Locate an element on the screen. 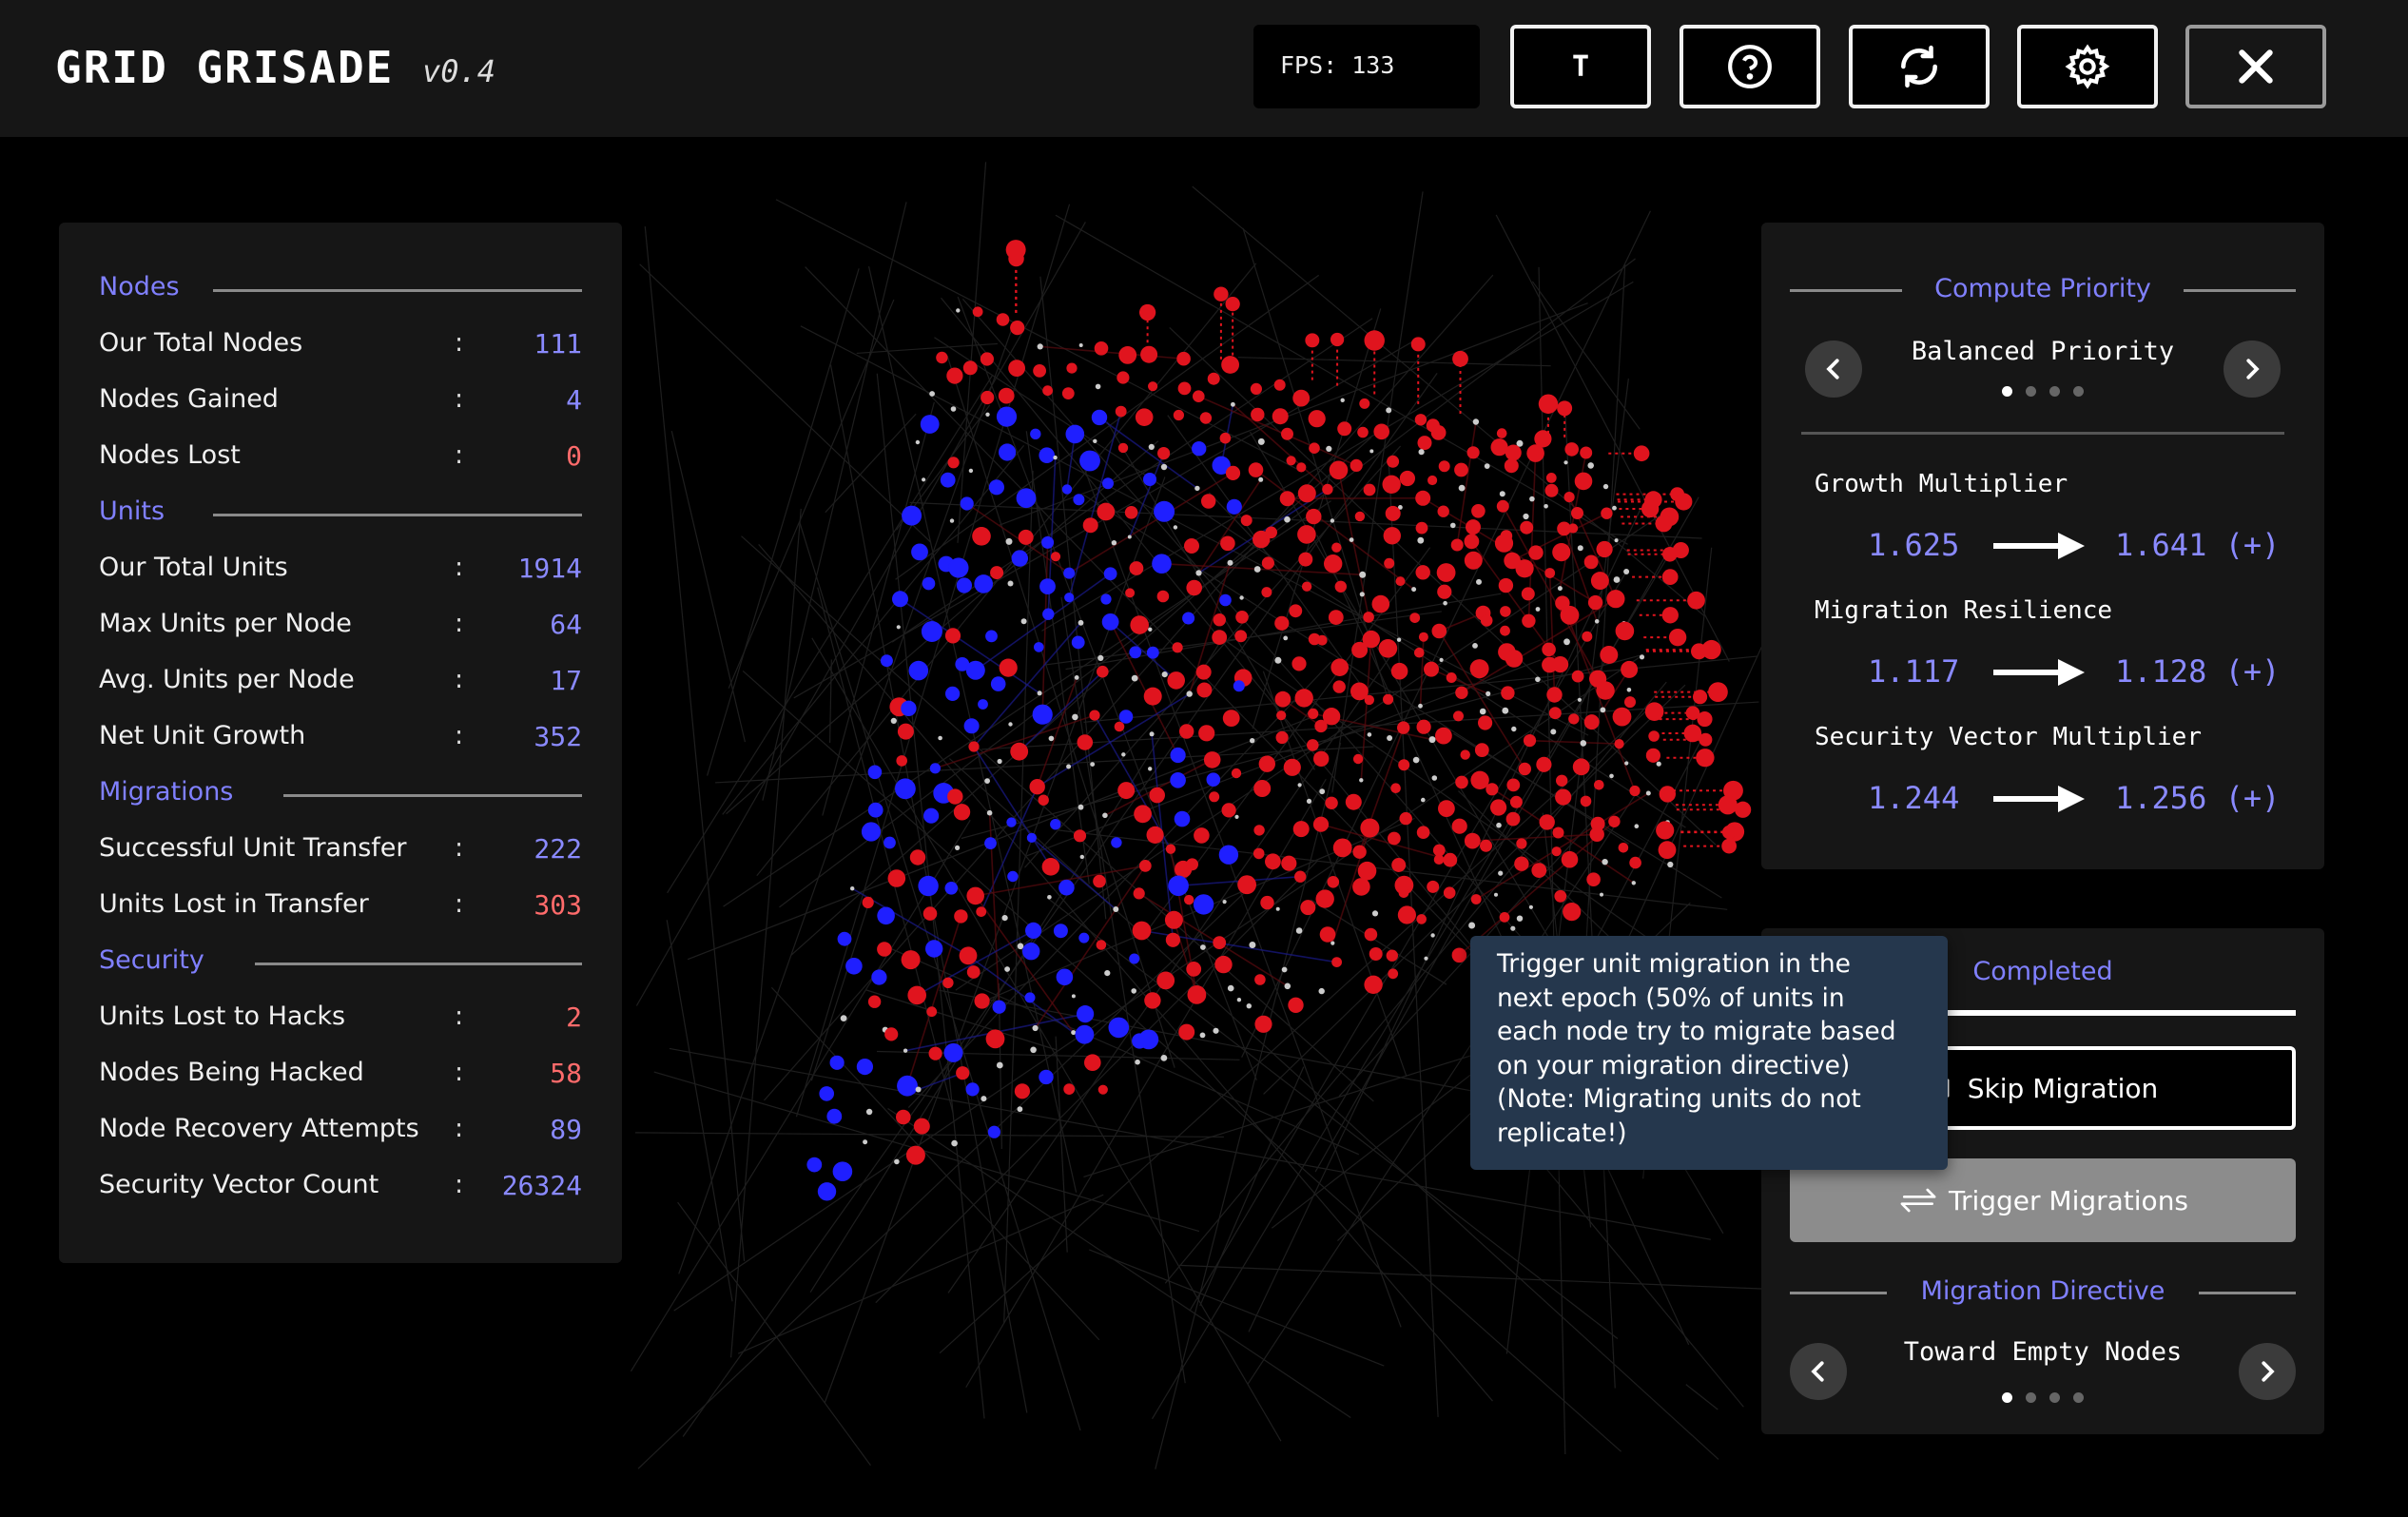 The height and width of the screenshot is (1517, 2408). close-icon is located at coordinates (2256, 66).